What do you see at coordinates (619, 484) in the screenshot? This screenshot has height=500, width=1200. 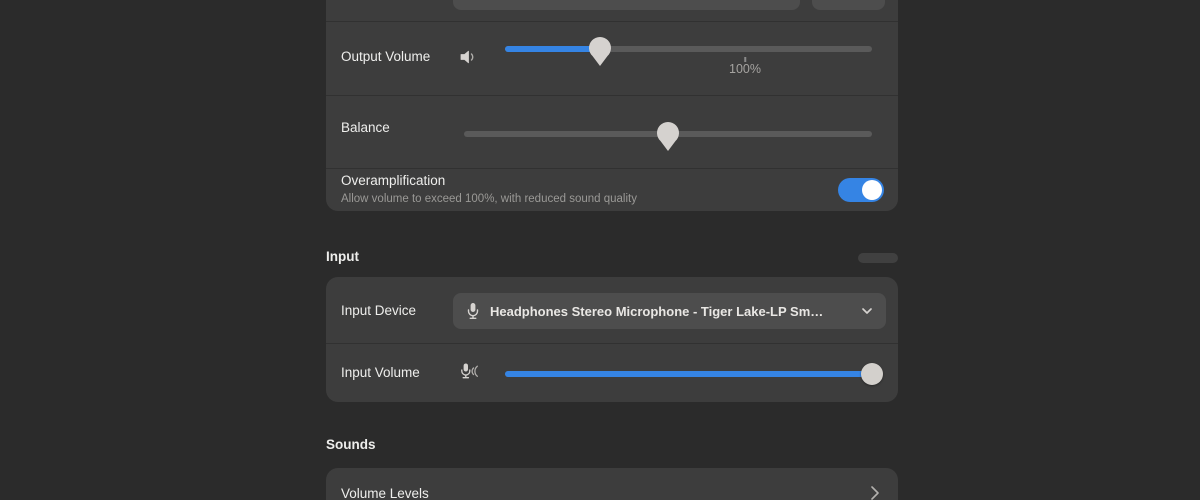 I see `volume-levels-row` at bounding box center [619, 484].